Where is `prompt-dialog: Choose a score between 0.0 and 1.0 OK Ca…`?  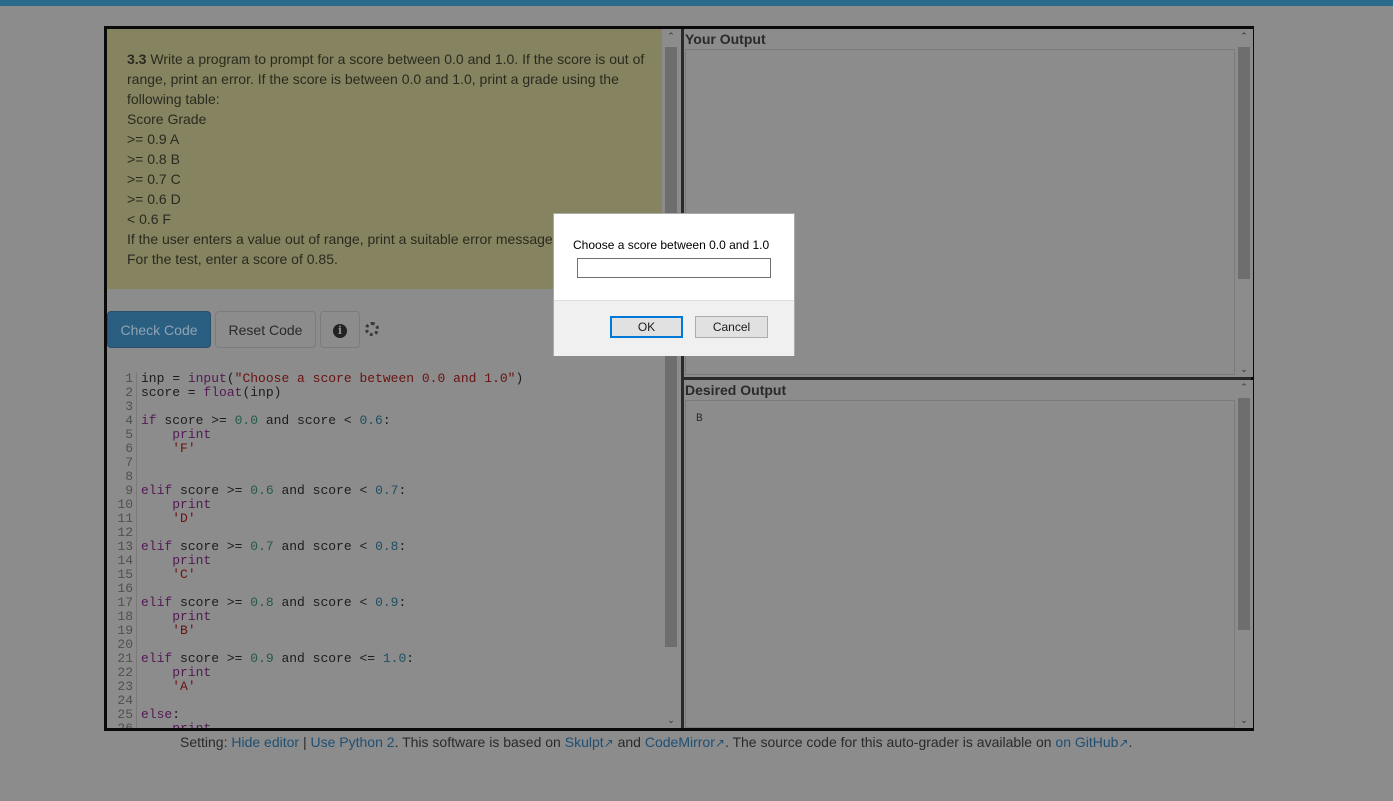
prompt-dialog: Choose a score between 0.0 and 1.0 OK Ca… is located at coordinates (674, 284).